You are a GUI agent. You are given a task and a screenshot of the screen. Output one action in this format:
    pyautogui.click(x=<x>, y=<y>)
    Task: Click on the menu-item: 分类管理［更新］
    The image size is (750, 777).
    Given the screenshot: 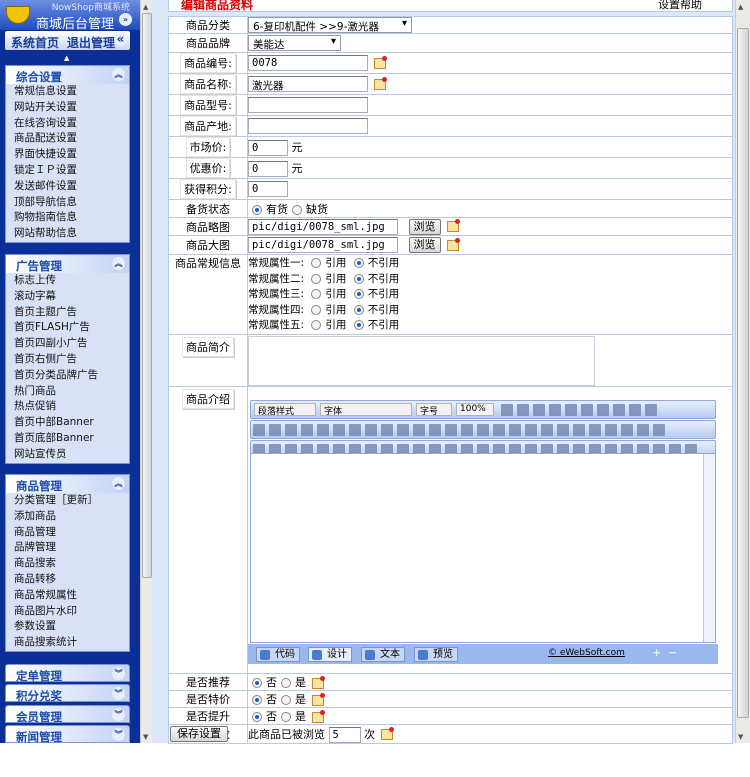 What is the action you would take?
    pyautogui.click(x=67, y=501)
    